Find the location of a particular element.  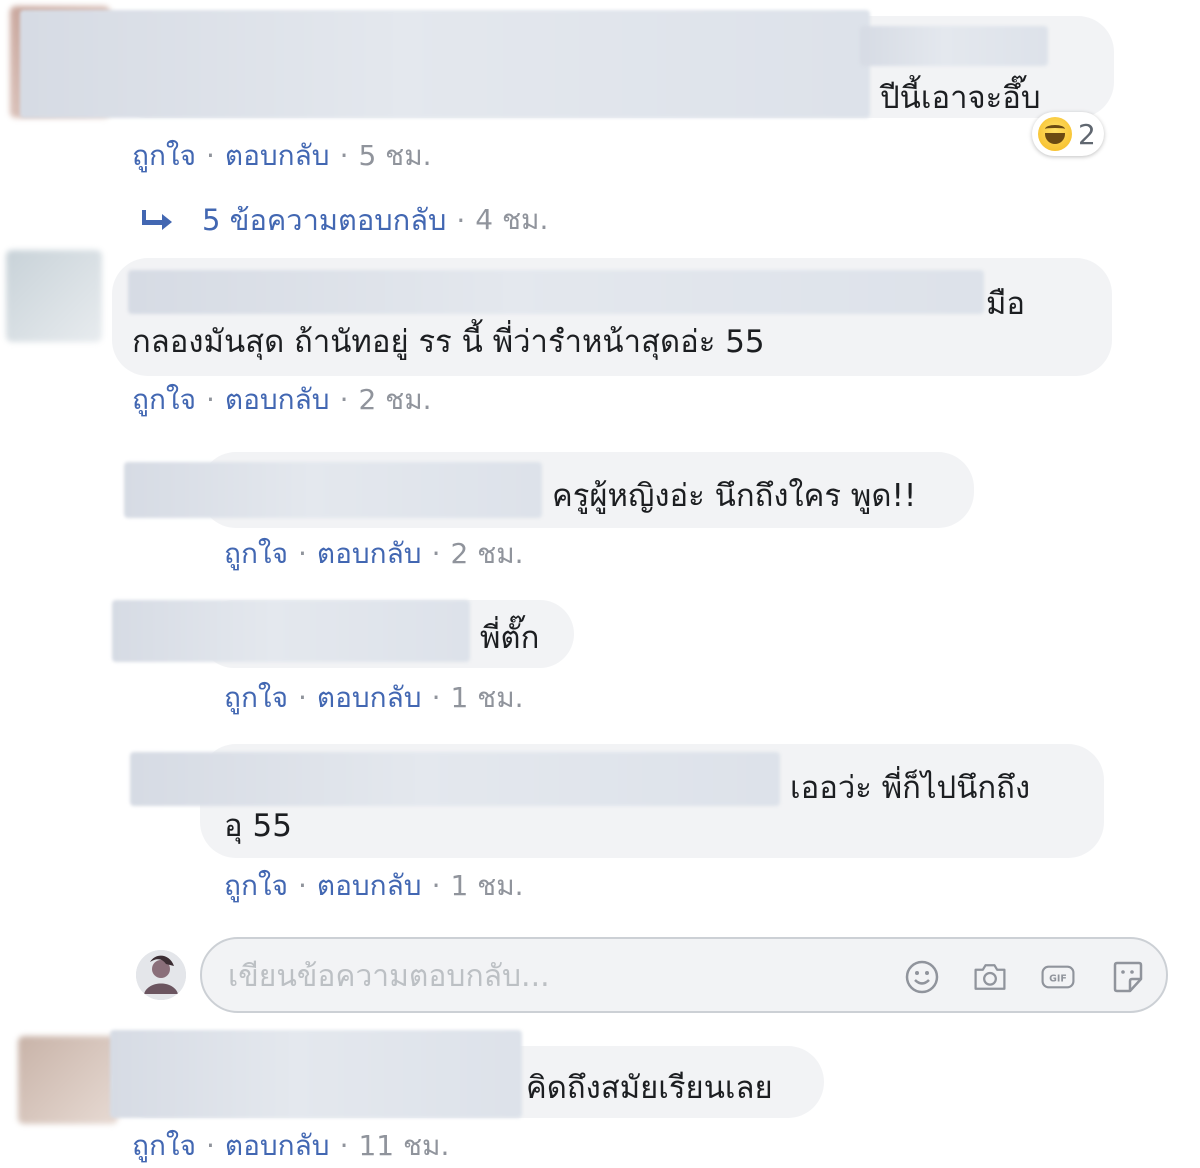

user-avatar-icon is located at coordinates (161, 975).